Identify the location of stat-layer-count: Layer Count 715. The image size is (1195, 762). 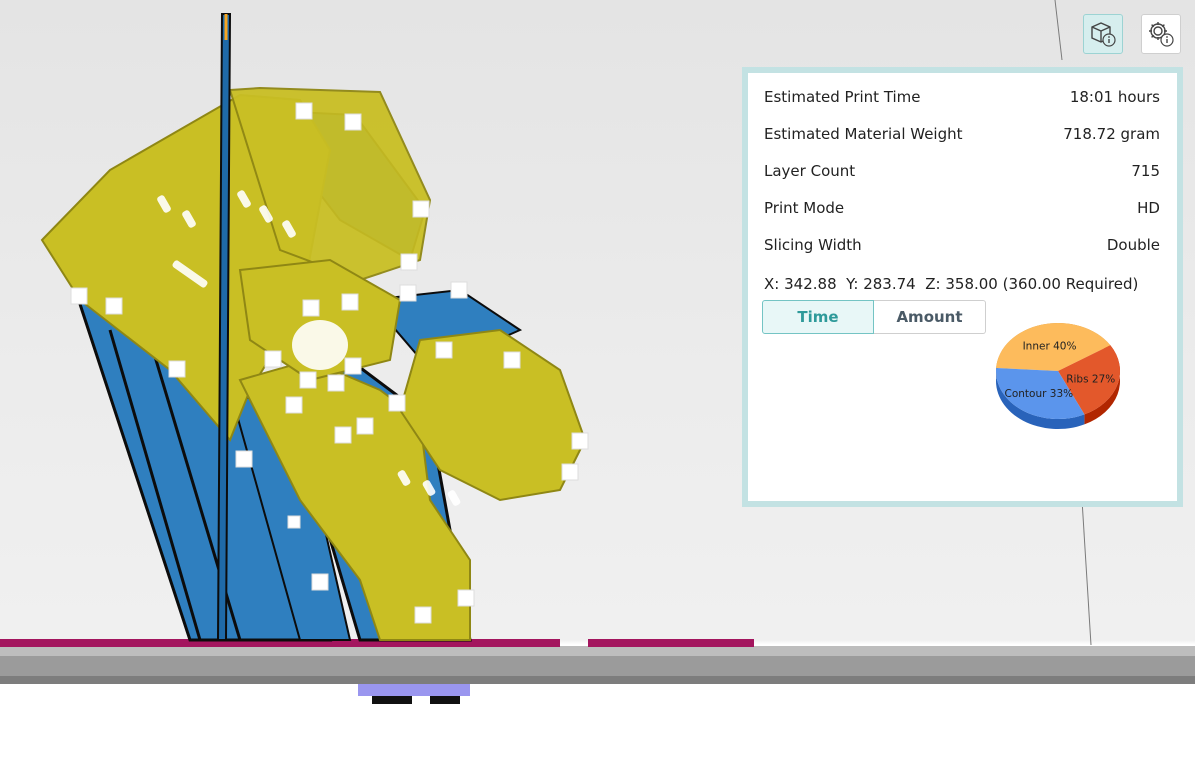
(962, 171).